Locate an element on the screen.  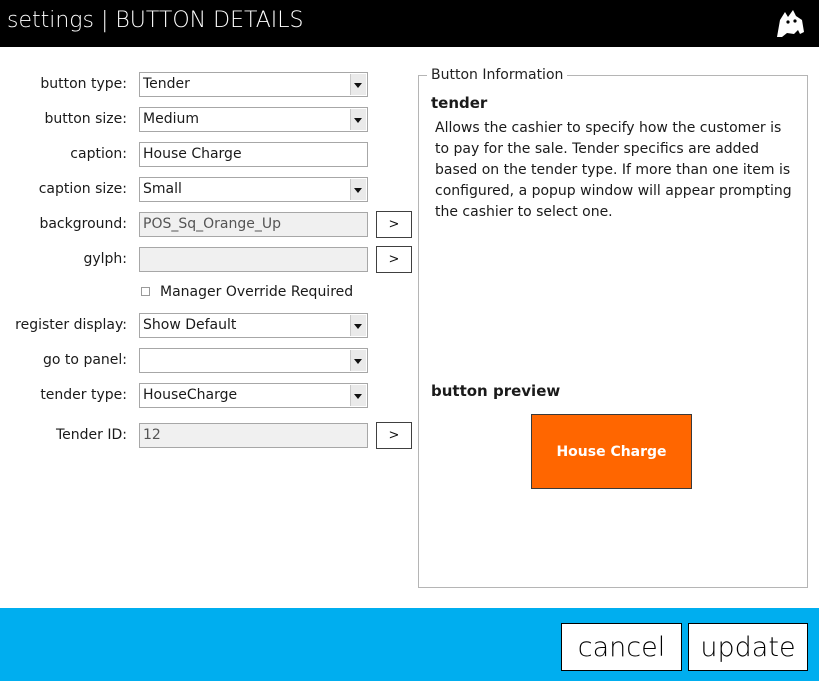
tender-id-value: 12 is located at coordinates (152, 435).